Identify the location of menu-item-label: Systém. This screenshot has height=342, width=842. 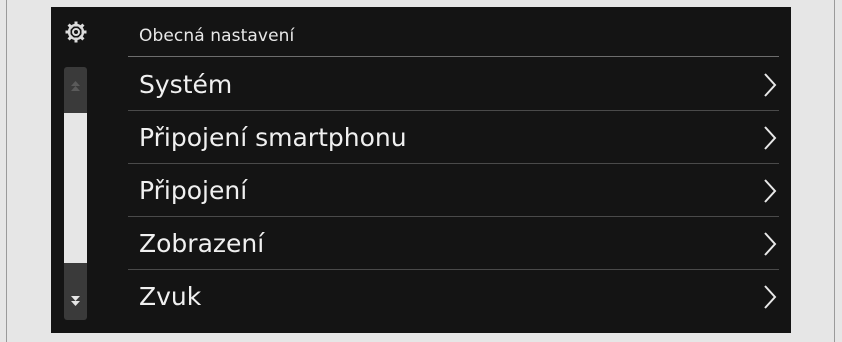
(186, 84).